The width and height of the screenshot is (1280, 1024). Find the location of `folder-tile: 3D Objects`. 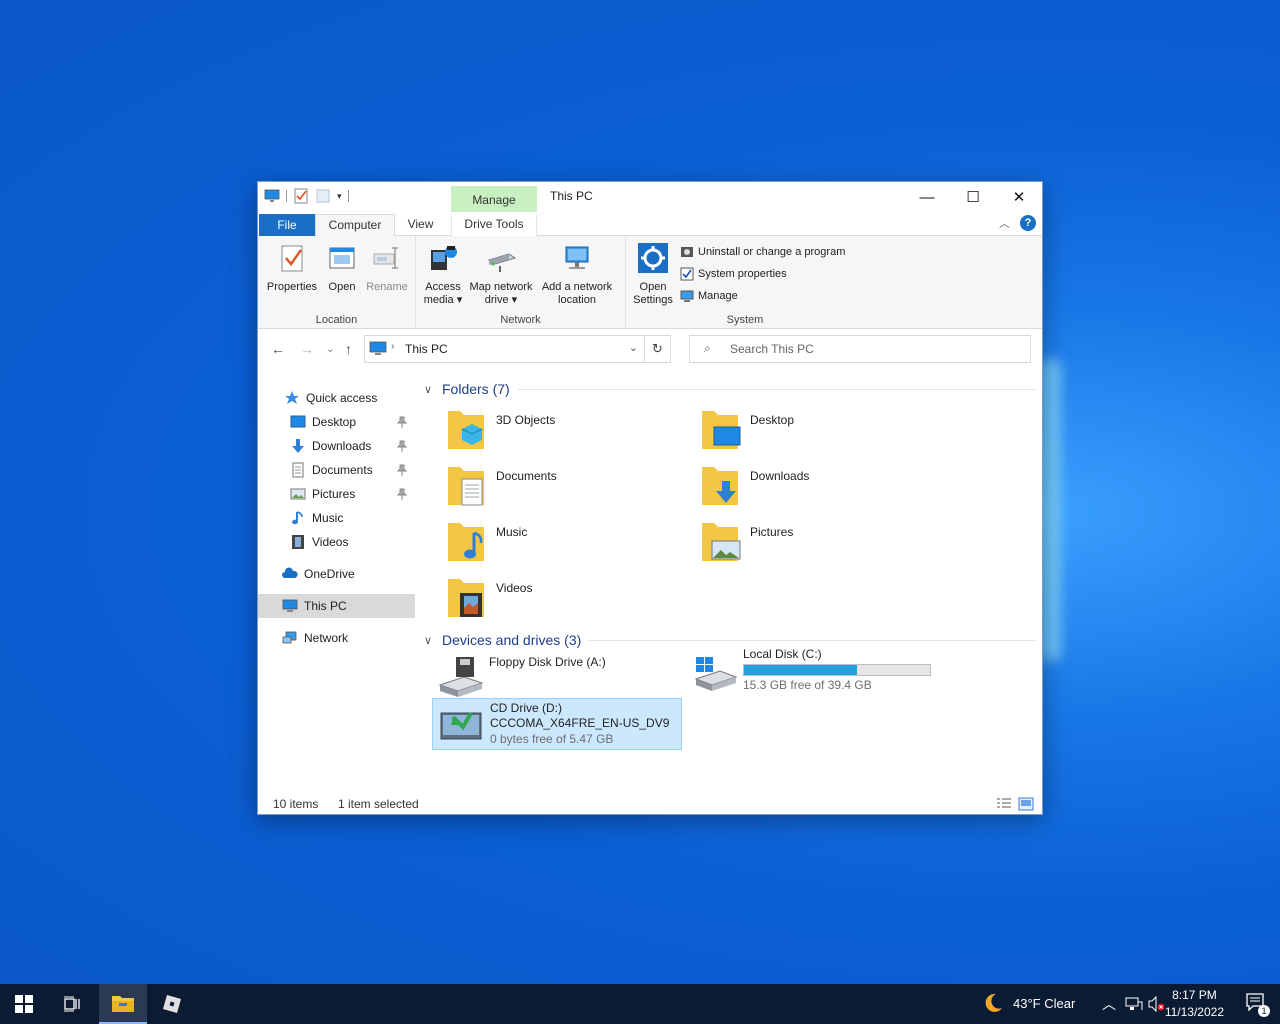

folder-tile: 3D Objects is located at coordinates (561, 433).